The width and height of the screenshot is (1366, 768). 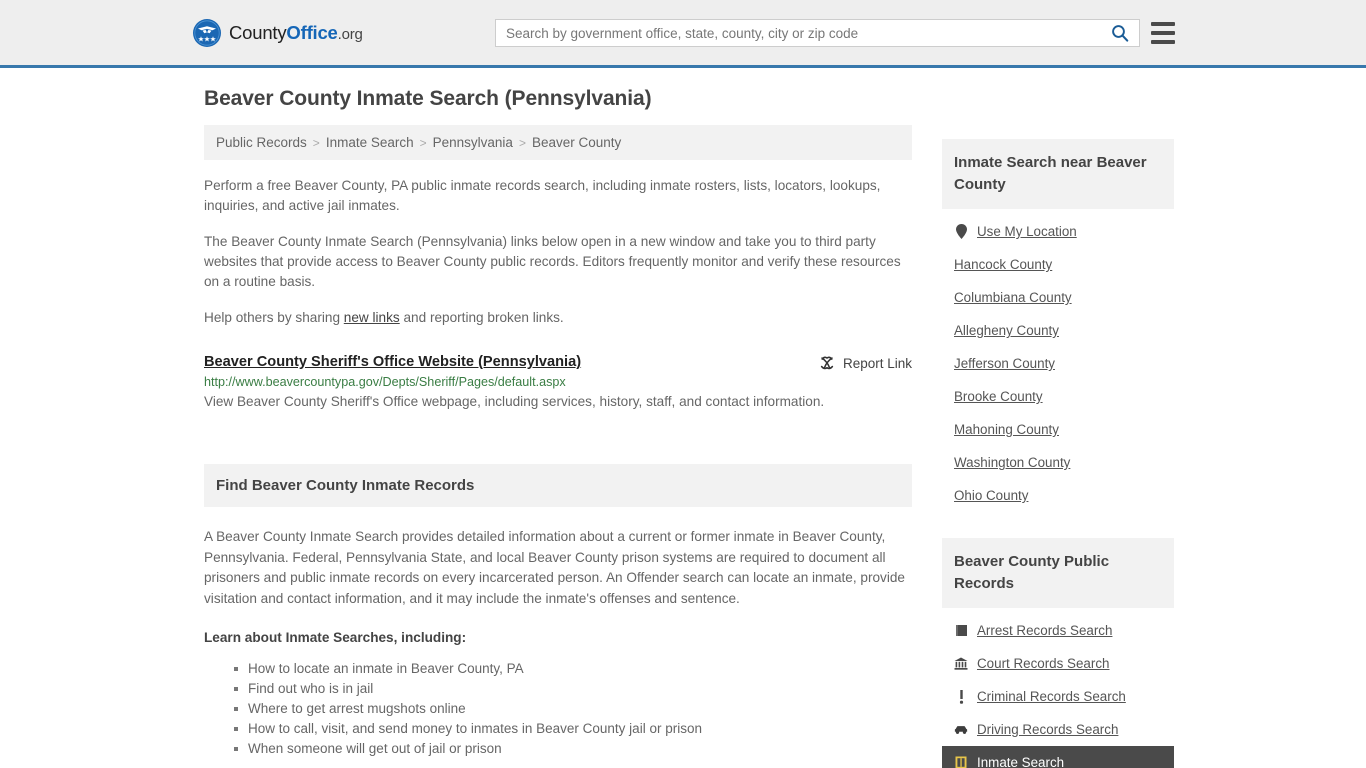 I want to click on site-logo: CountyOffice.org, so click(x=277, y=33).